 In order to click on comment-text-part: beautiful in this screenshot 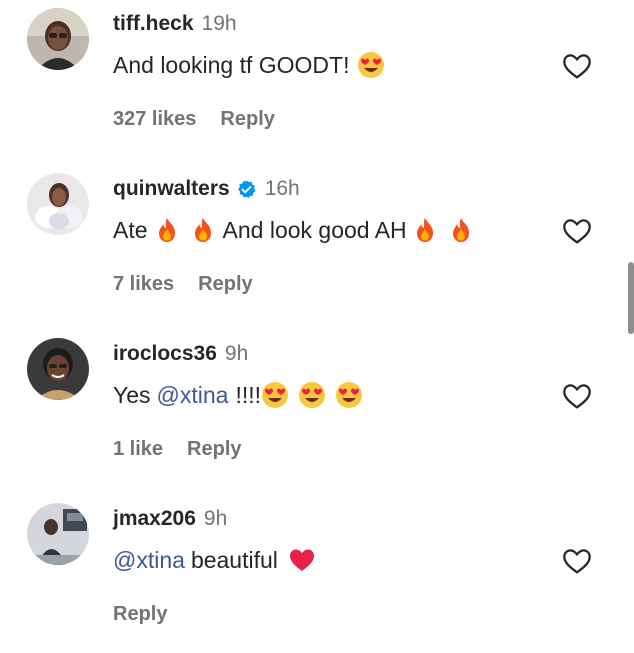, I will do `click(234, 559)`.